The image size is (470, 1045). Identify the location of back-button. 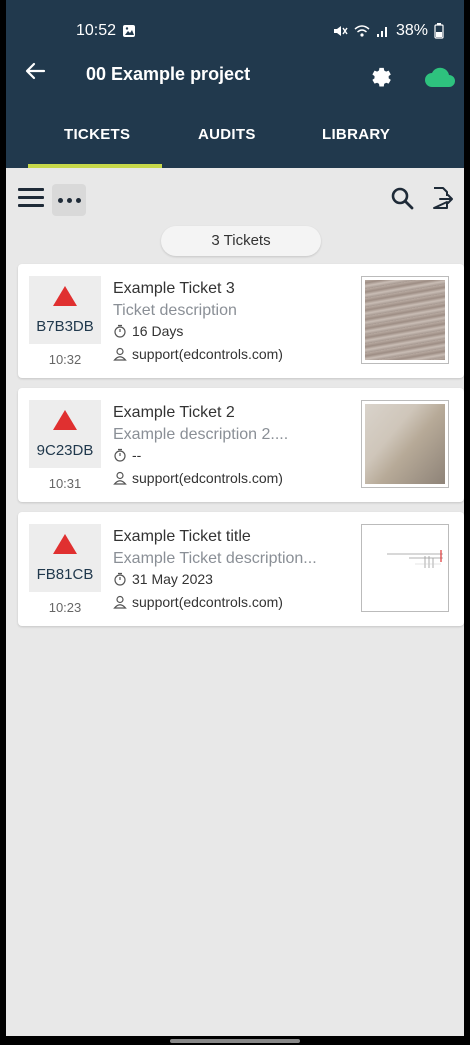
(35, 74).